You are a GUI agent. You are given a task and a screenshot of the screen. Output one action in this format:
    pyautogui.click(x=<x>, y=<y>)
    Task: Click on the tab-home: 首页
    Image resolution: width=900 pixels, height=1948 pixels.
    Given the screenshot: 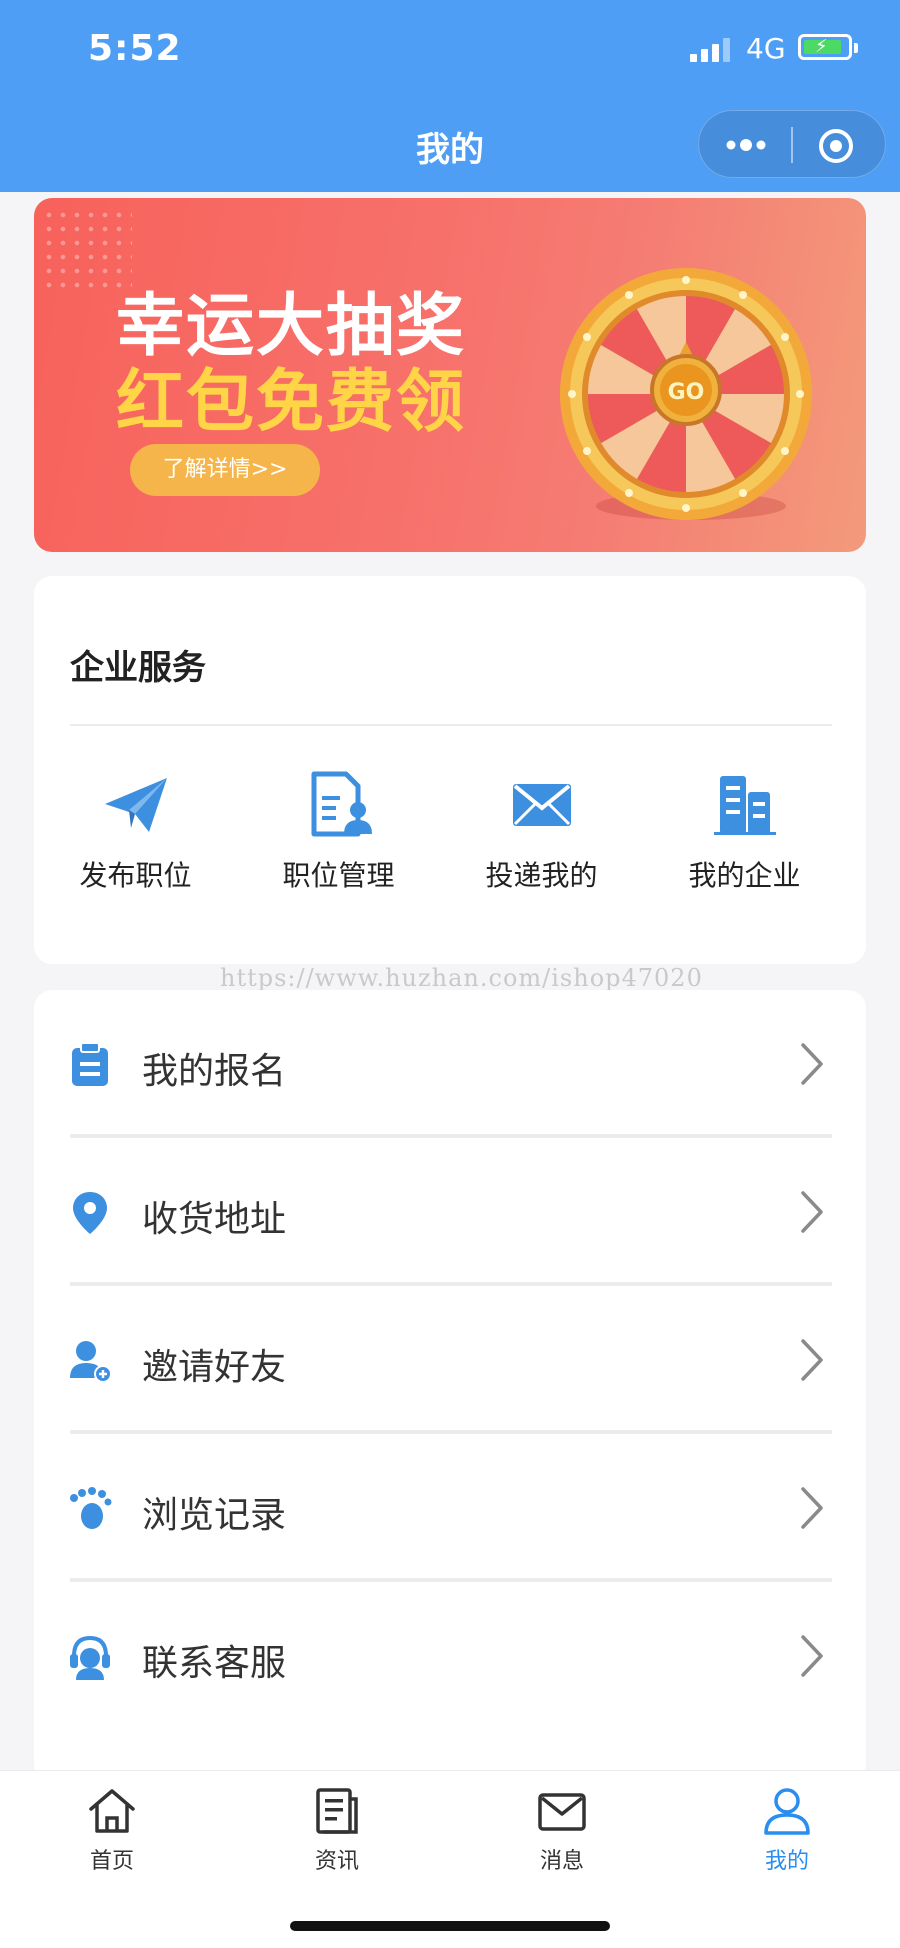 What is the action you would take?
    pyautogui.click(x=112, y=1830)
    